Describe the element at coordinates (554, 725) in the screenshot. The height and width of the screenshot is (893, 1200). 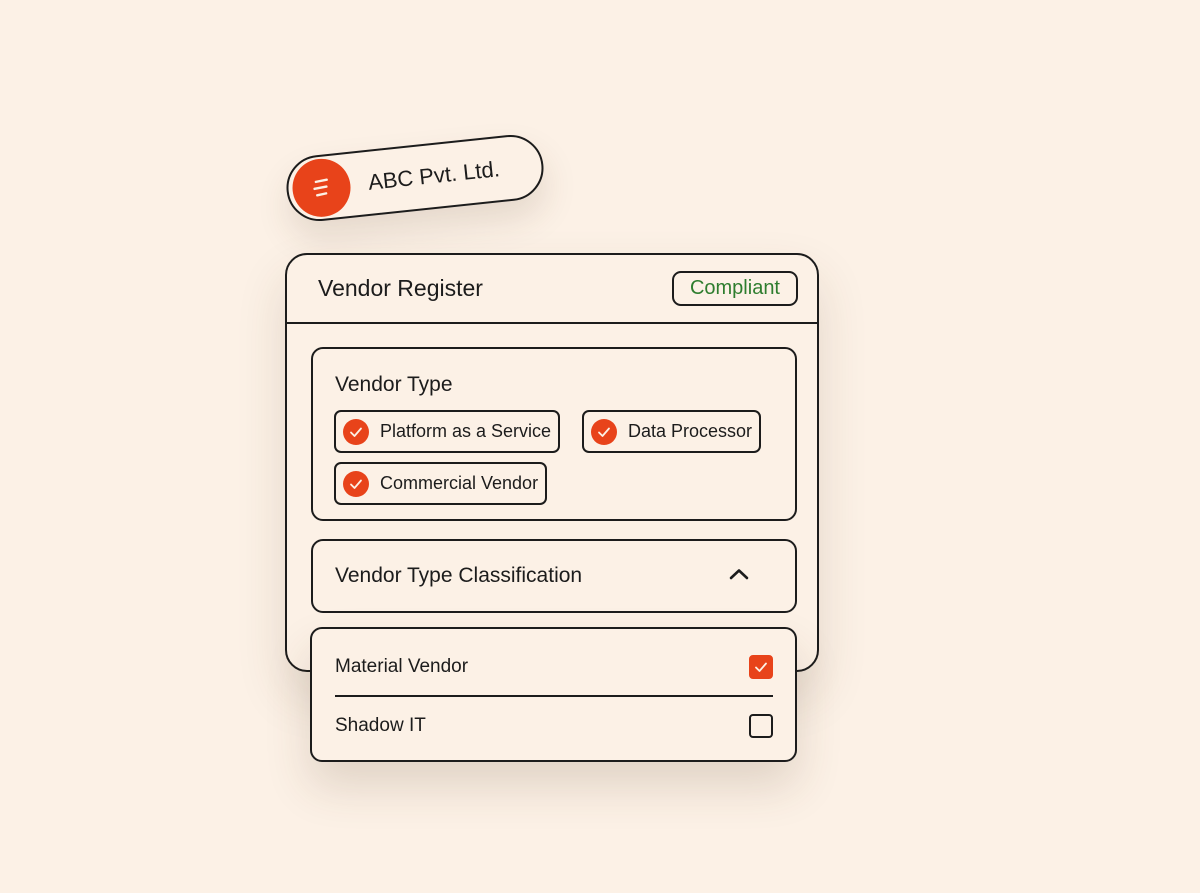
I see `option-shadow-it: Shadow IT` at that location.